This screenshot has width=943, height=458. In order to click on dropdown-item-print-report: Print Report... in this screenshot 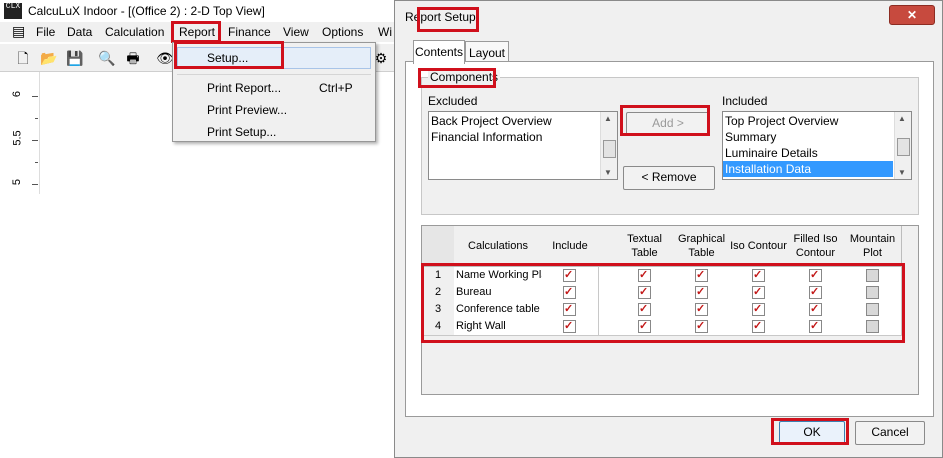, I will do `click(244, 88)`.